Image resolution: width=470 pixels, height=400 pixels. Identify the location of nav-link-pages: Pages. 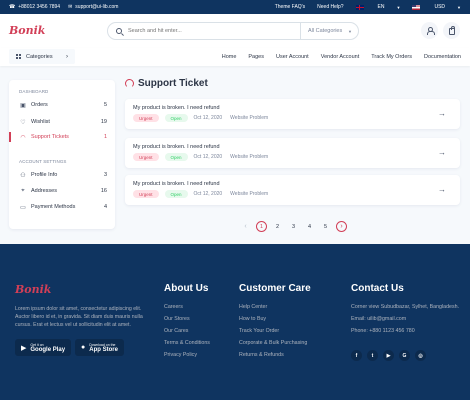
(256, 57).